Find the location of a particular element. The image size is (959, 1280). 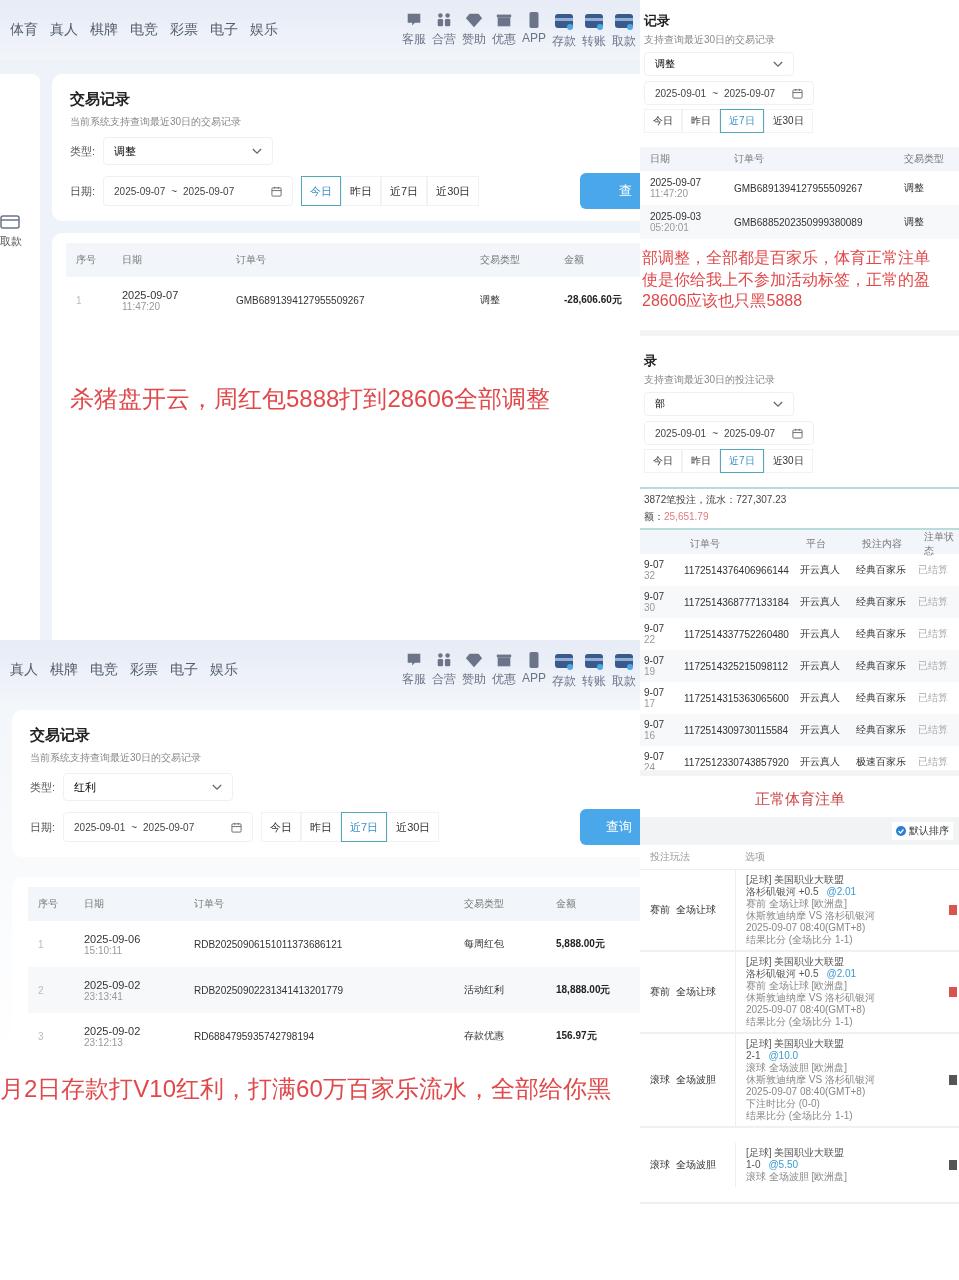

time-cell-text: 16 is located at coordinates (650, 735).